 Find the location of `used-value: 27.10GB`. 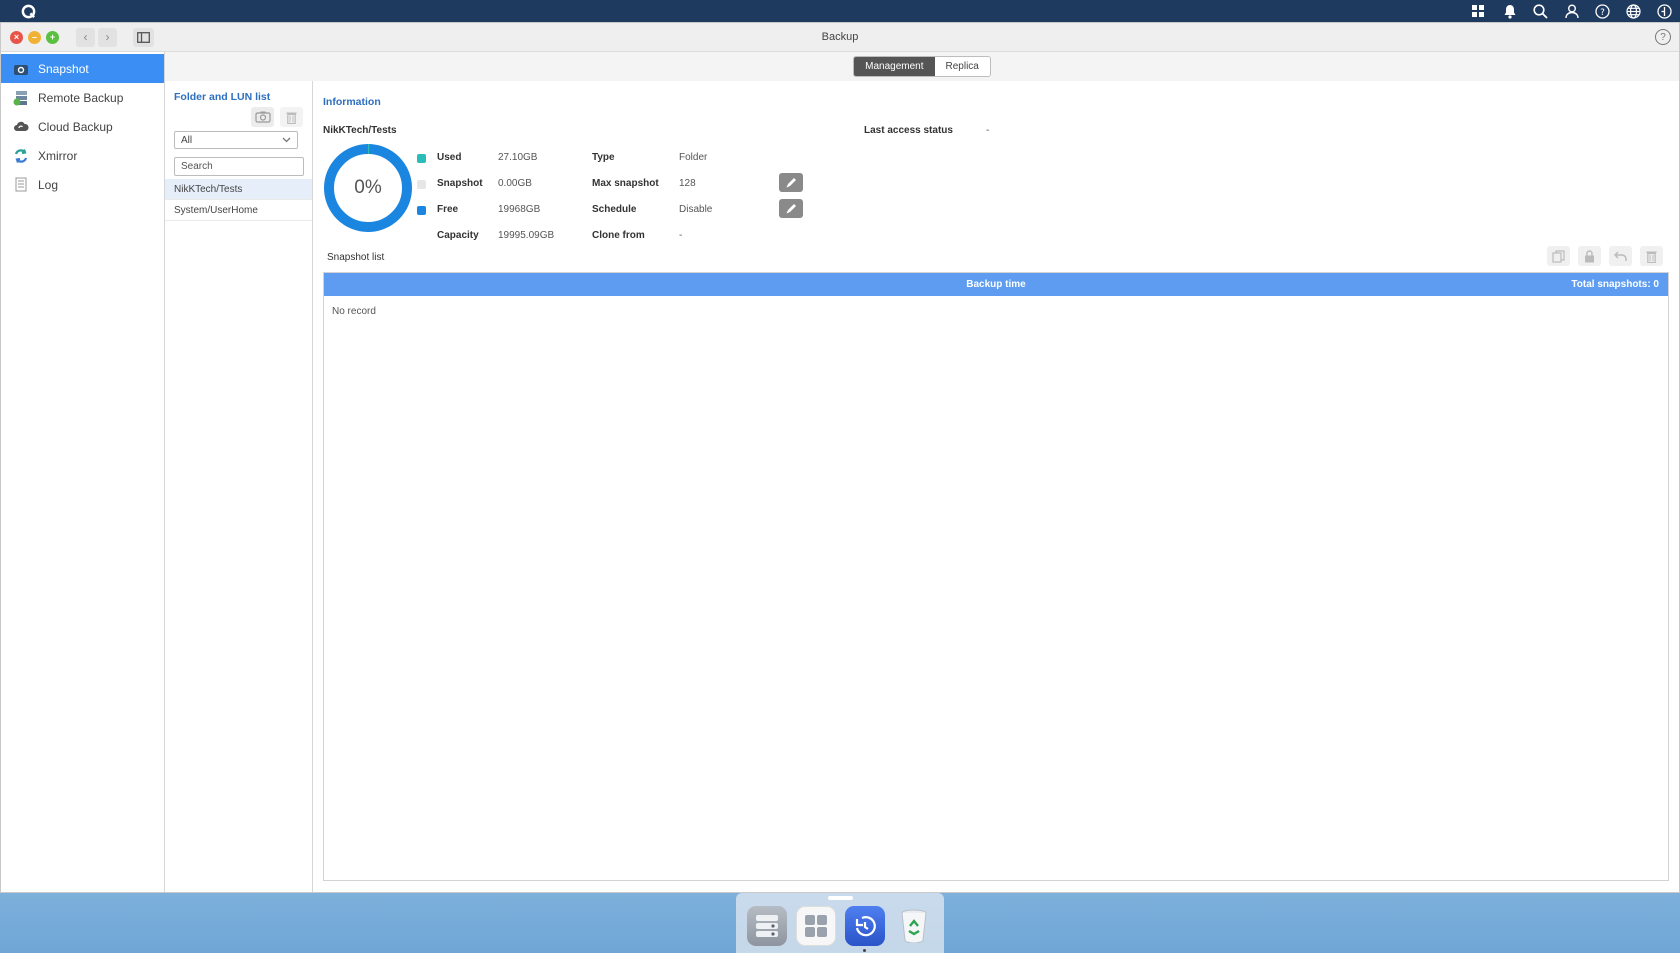

used-value: 27.10GB is located at coordinates (518, 157).